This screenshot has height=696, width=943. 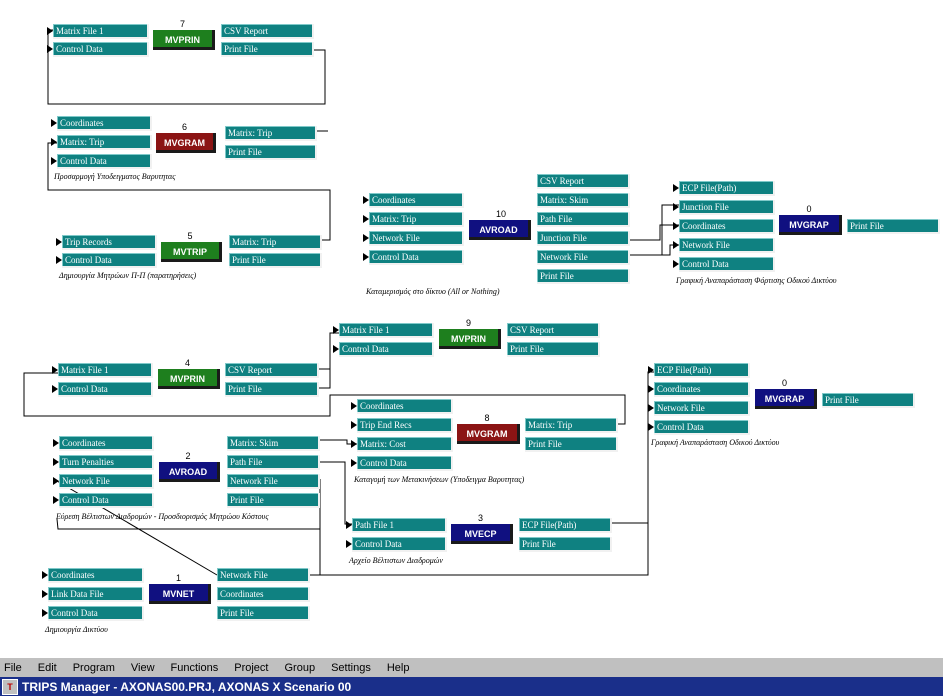 I want to click on program-number: 7, so click(x=183, y=24).